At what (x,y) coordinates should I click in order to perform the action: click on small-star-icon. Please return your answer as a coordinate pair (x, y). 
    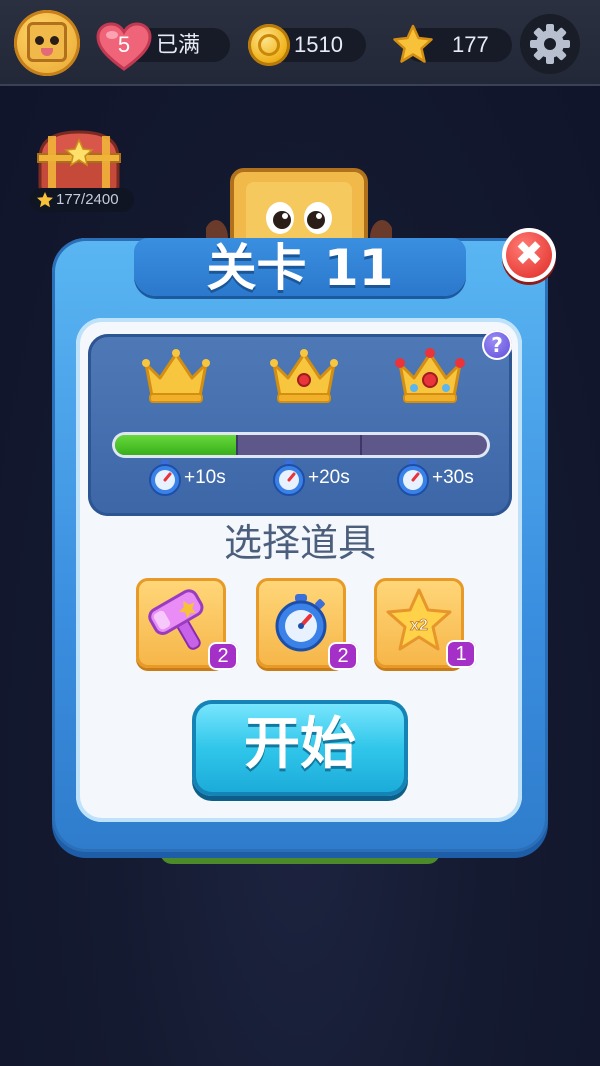
    Looking at the image, I should click on (45, 200).